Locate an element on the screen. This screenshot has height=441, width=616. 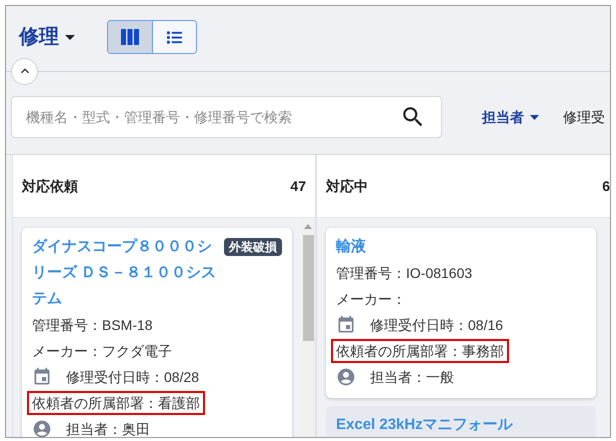
card-field: メーカー：フクダ電子 is located at coordinates (102, 351).